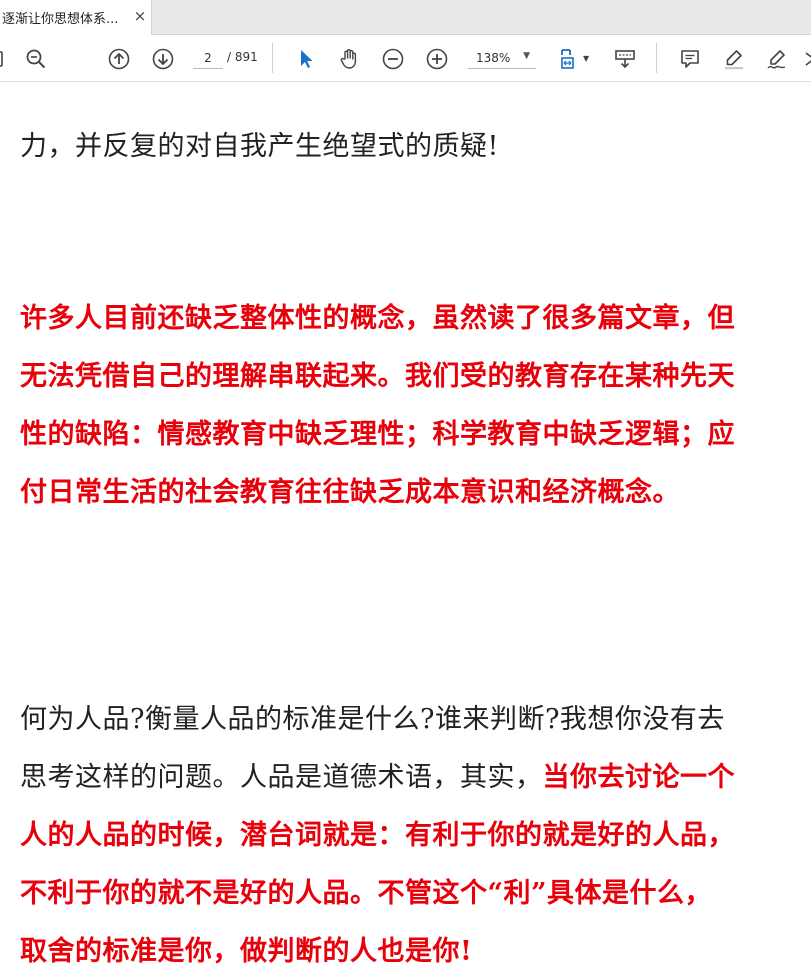 The width and height of the screenshot is (811, 975). Describe the element at coordinates (638, 777) in the screenshot. I see `paragraph-3-emphasis: 当你去讨论一个` at that location.